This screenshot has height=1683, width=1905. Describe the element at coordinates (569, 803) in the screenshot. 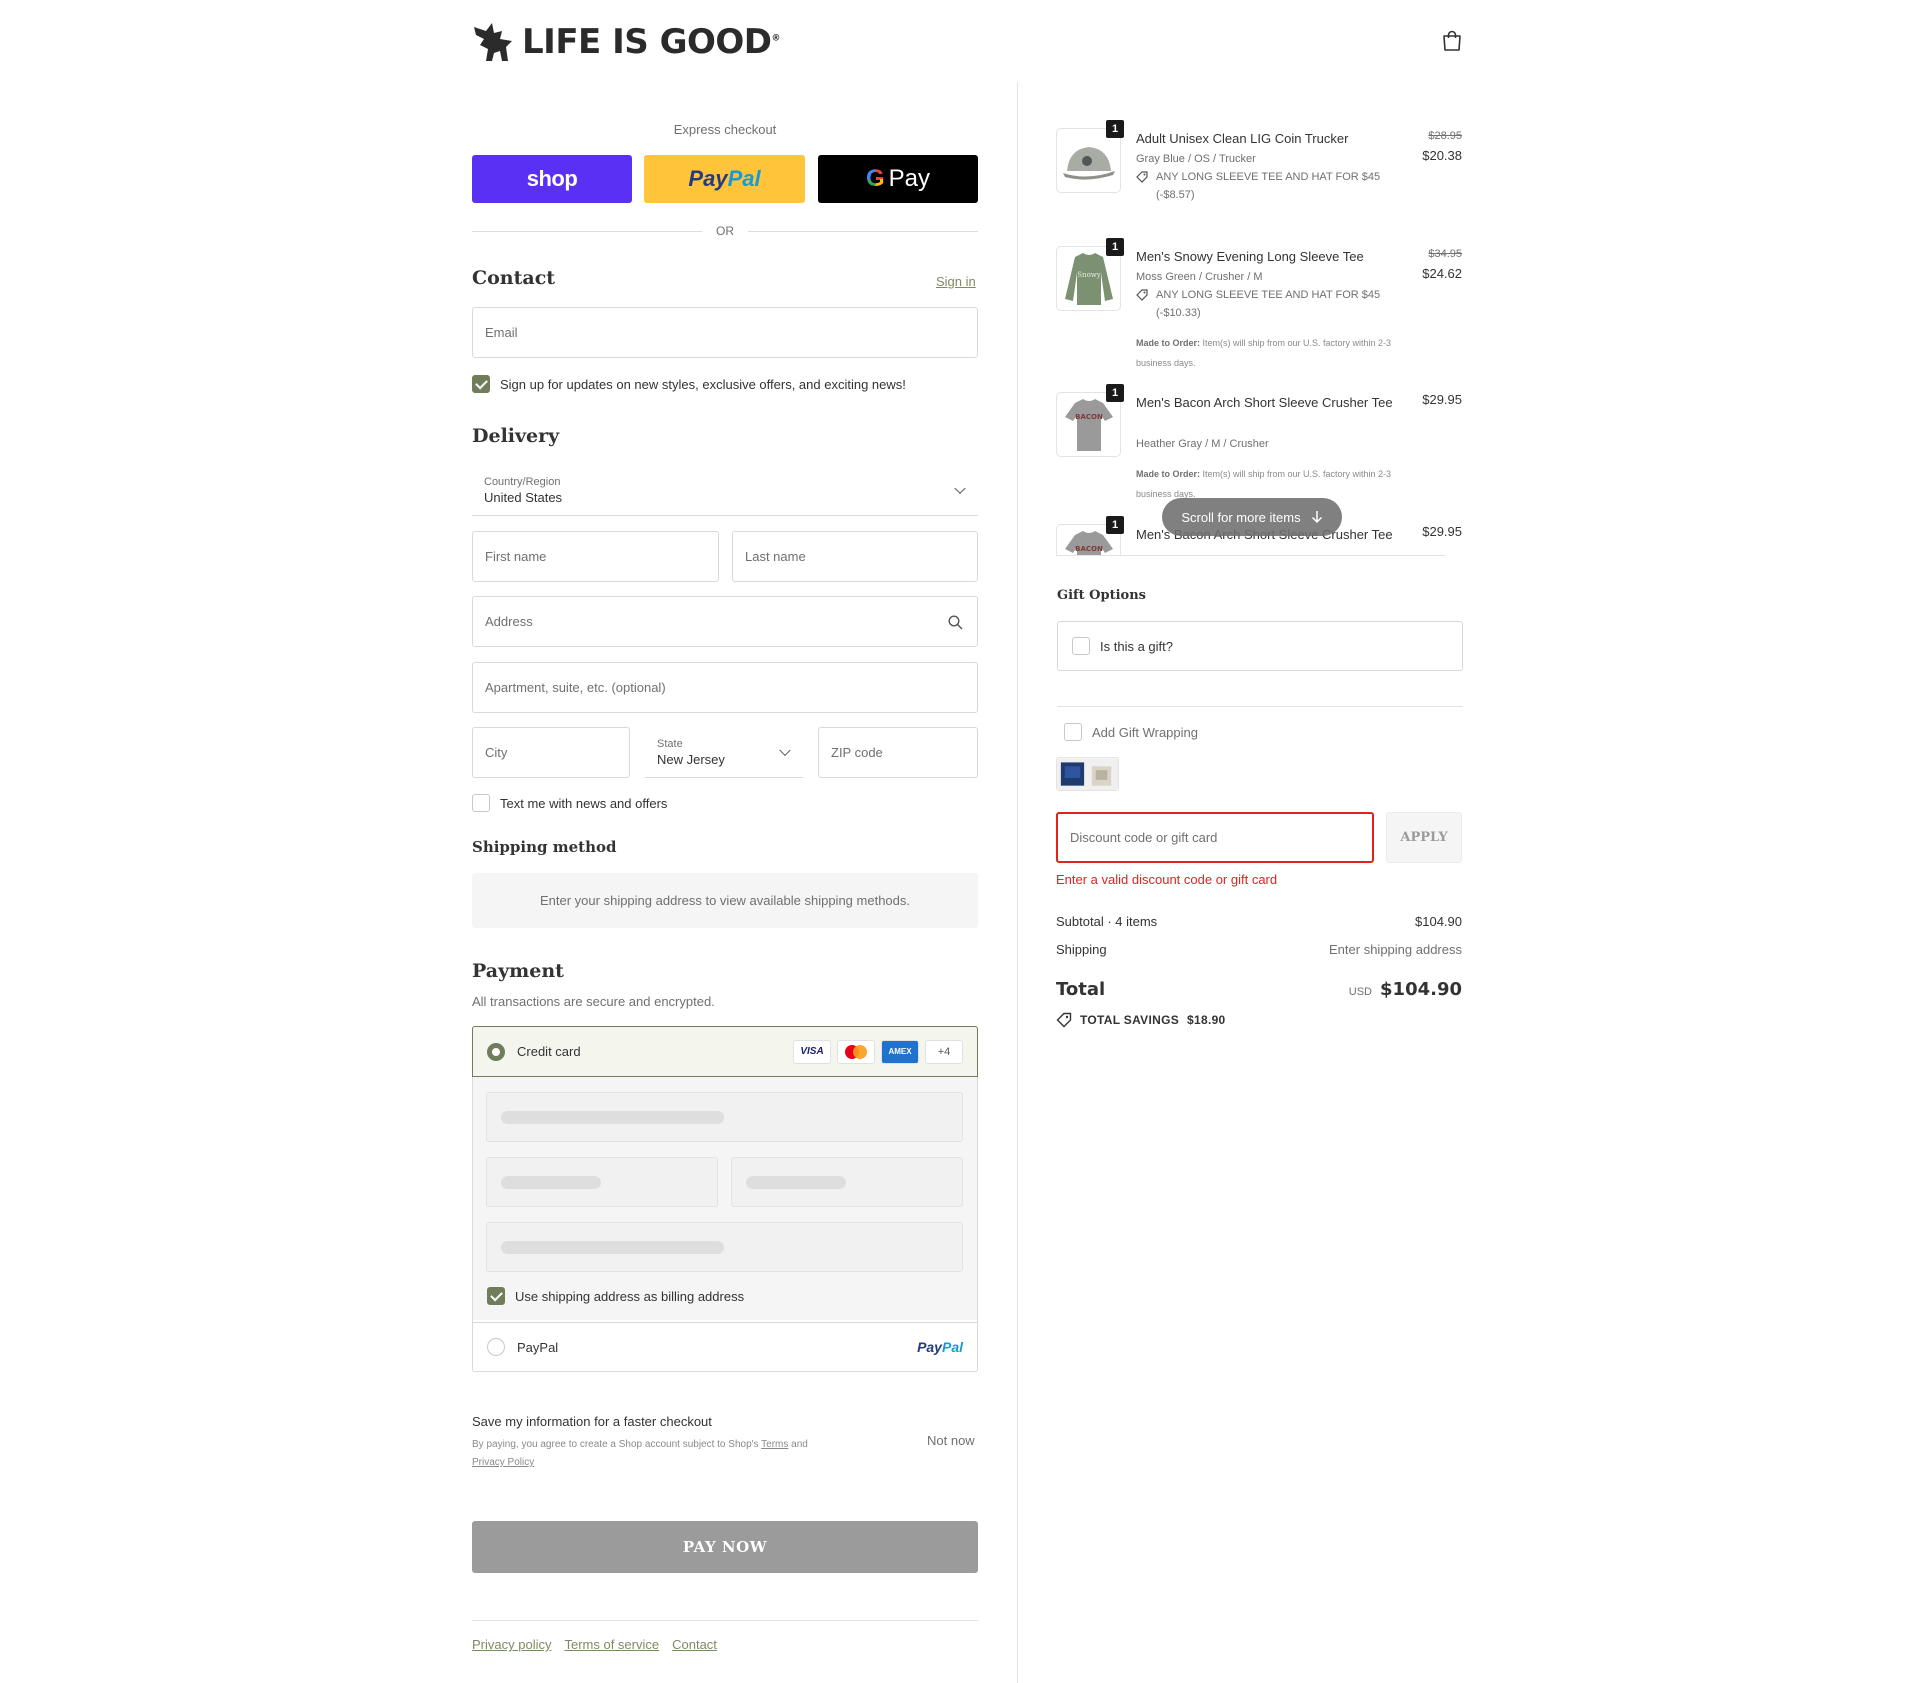

I see `sms-option: Text me with news and offers` at that location.